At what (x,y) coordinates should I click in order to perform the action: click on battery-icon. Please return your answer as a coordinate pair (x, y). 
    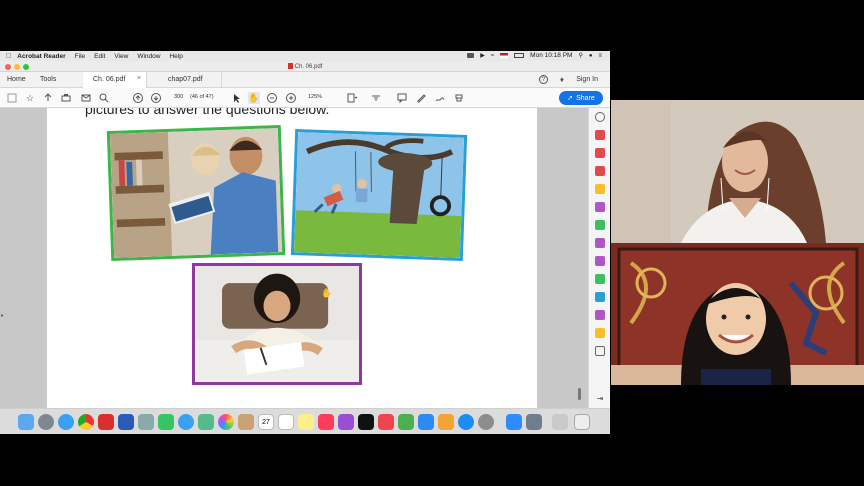
    Looking at the image, I should click on (519, 55).